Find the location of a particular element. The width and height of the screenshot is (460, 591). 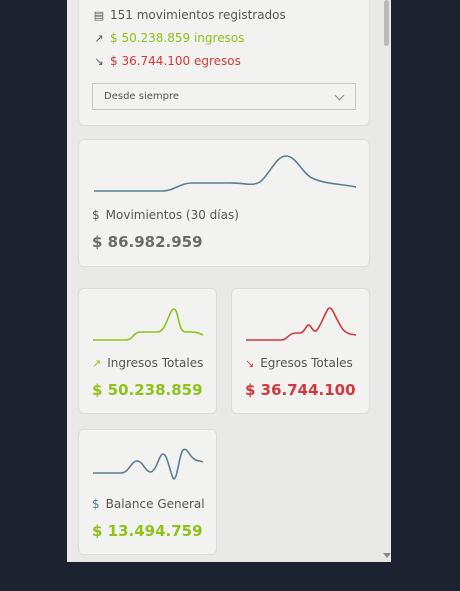

balance-label: Balance General is located at coordinates (155, 504).